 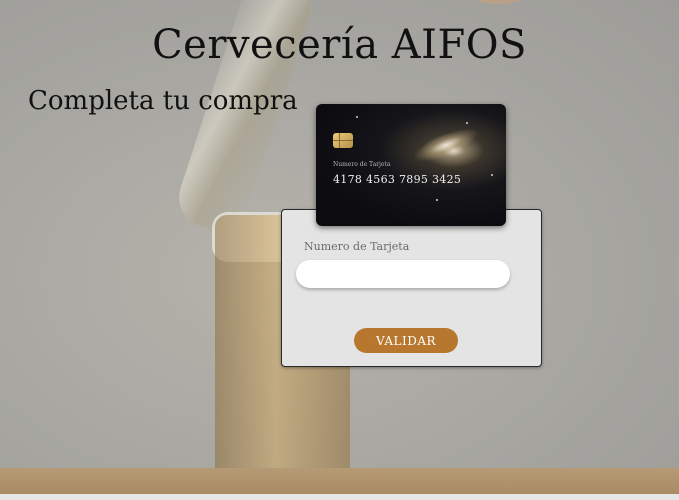 I want to click on bottom-strip, so click(x=339, y=497).